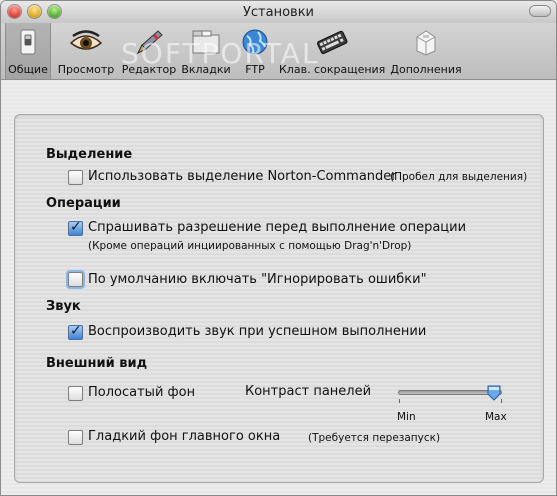 Image resolution: width=557 pixels, height=496 pixels. Describe the element at coordinates (75, 177) in the screenshot. I see `norton-checkbox` at that location.